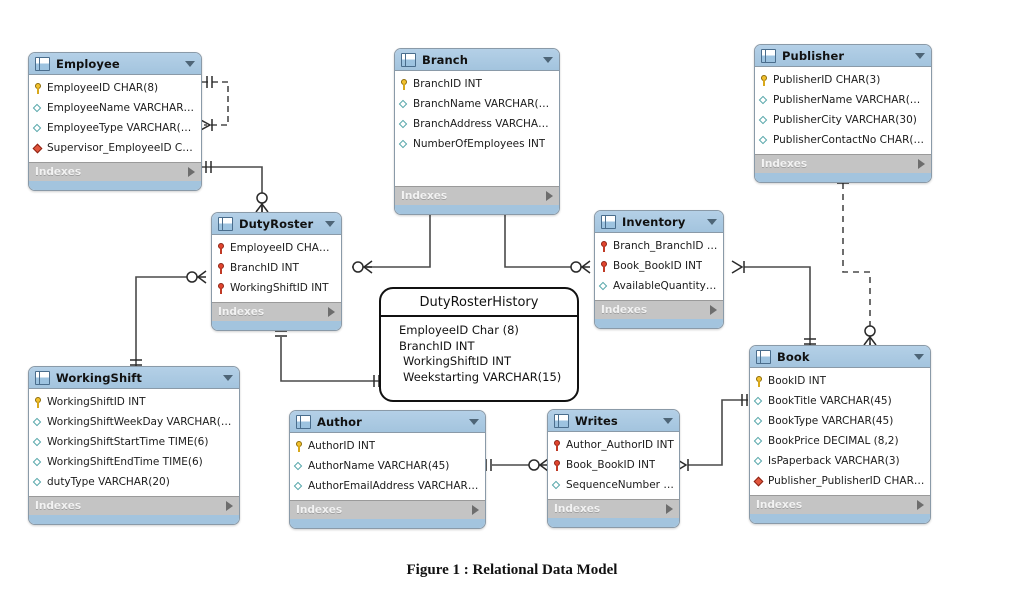 This screenshot has width=1024, height=610. Describe the element at coordinates (843, 80) in the screenshot. I see `table-row: PublisherID CHAR(3)` at that location.